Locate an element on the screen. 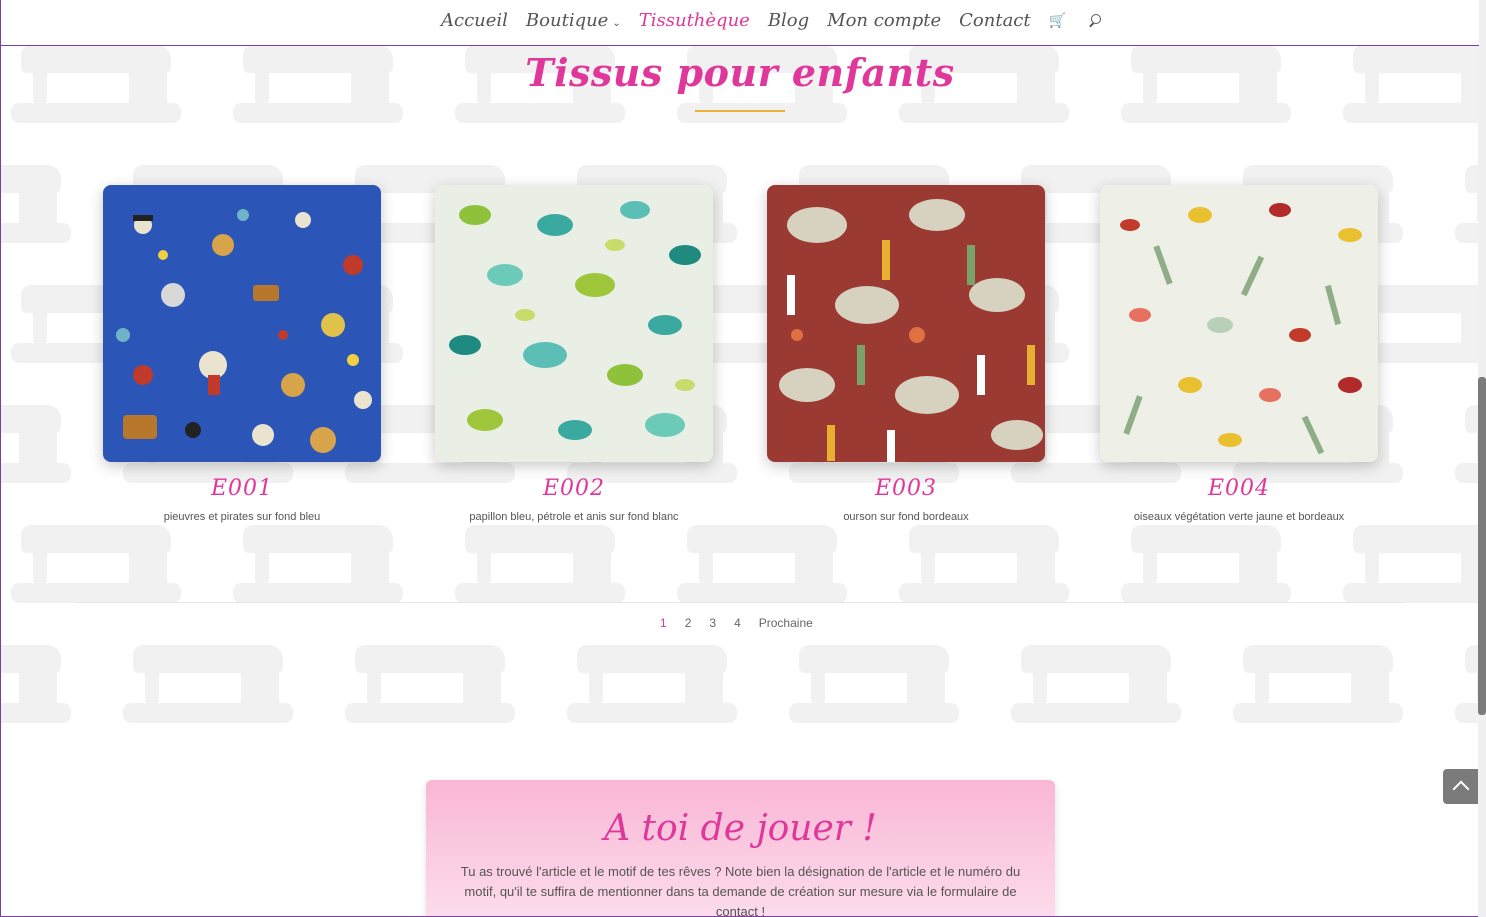 Image resolution: width=1486 pixels, height=917 pixels. page-link-1: 1 is located at coordinates (663, 623).